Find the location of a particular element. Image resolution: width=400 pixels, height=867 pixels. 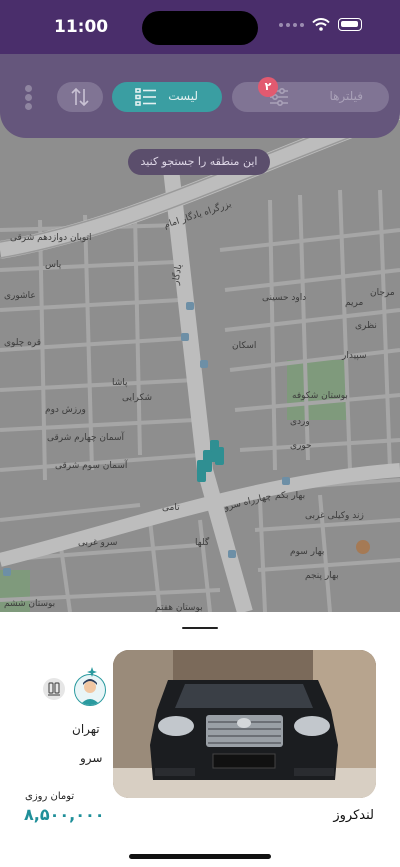

list-label: لیست is located at coordinates (183, 96).